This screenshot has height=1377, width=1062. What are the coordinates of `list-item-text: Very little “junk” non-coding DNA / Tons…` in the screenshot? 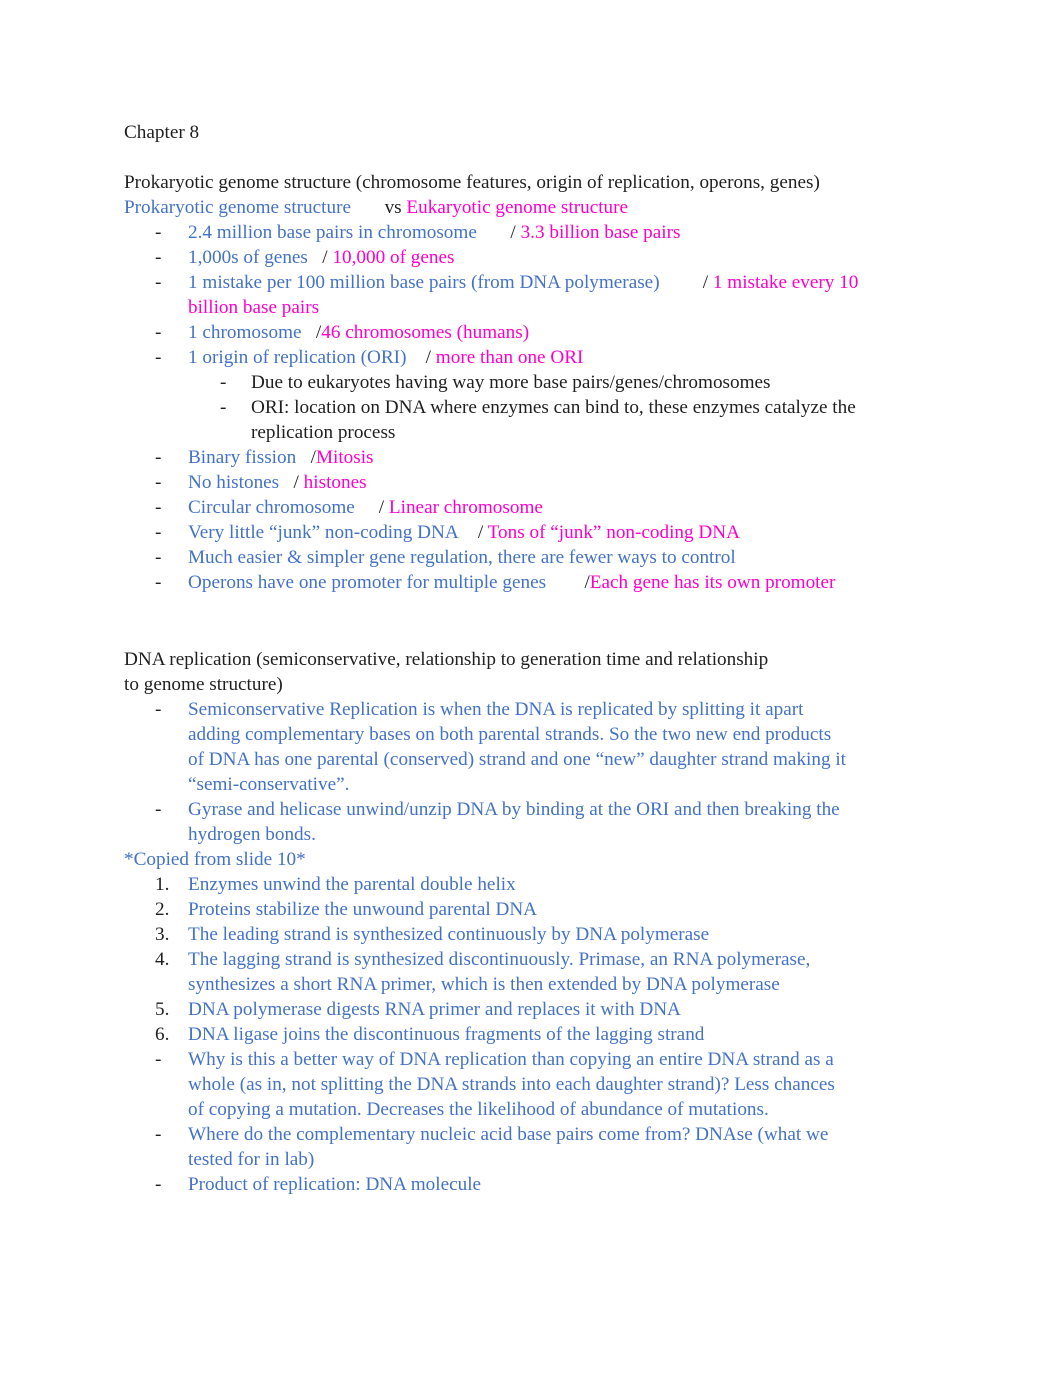 It's located at (533, 532).